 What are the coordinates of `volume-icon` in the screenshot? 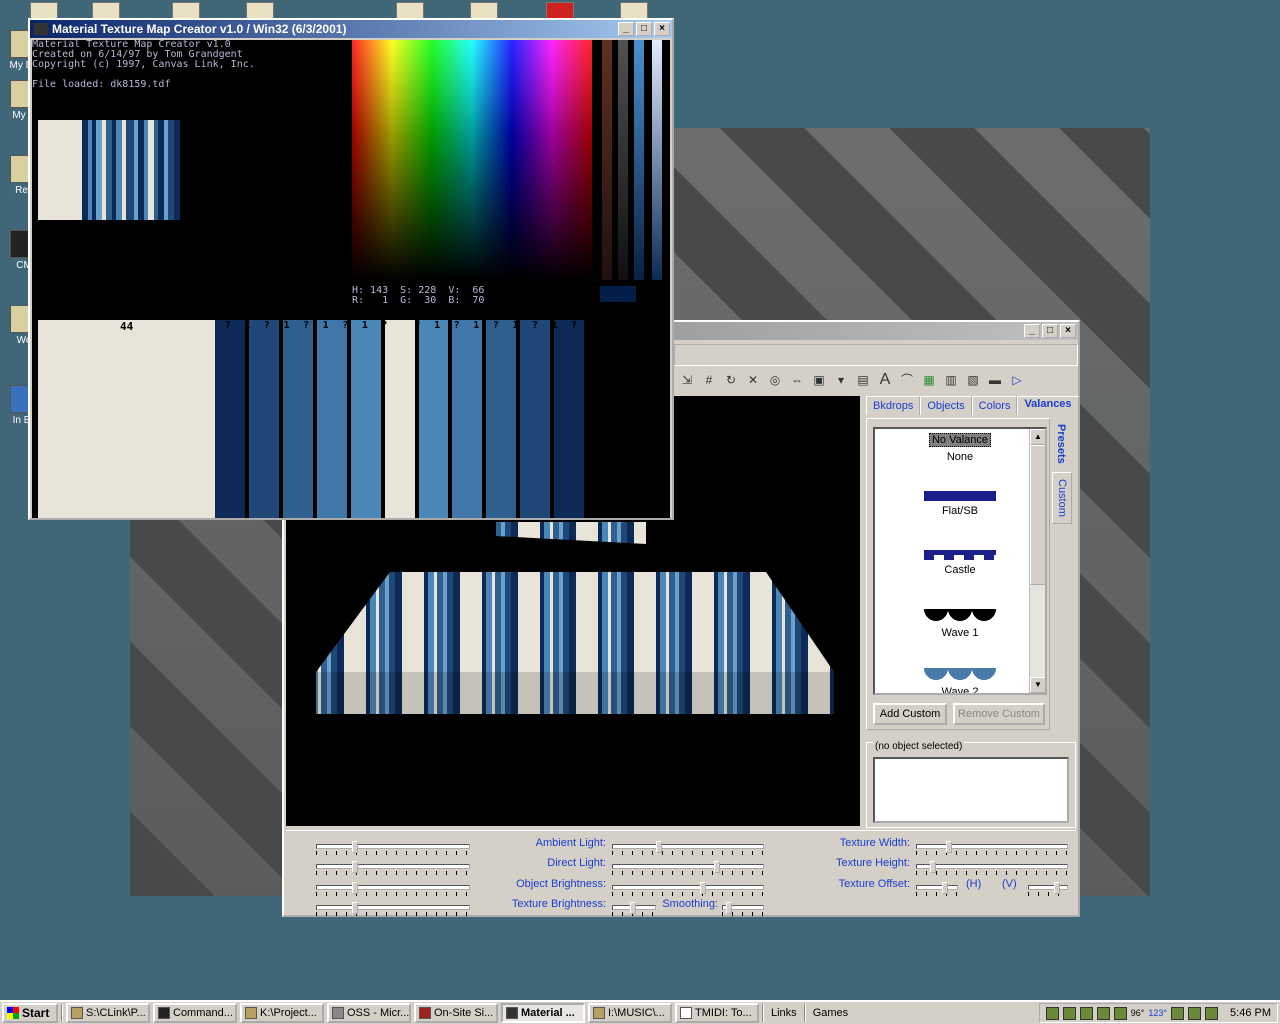 It's located at (1212, 1013).